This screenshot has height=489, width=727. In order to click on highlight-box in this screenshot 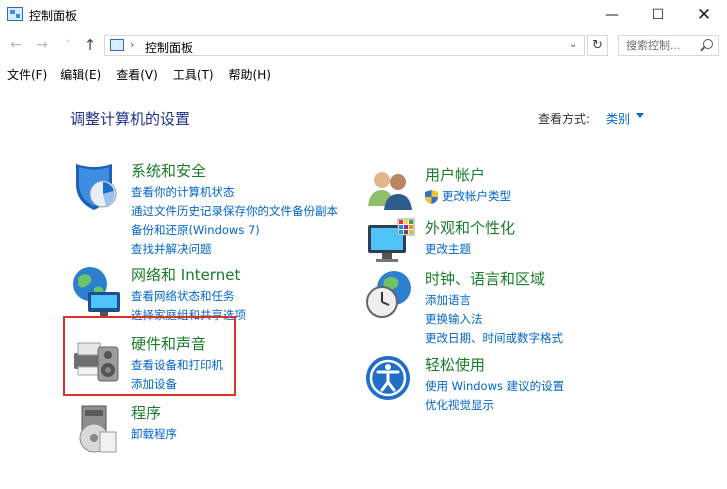, I will do `click(149, 356)`.